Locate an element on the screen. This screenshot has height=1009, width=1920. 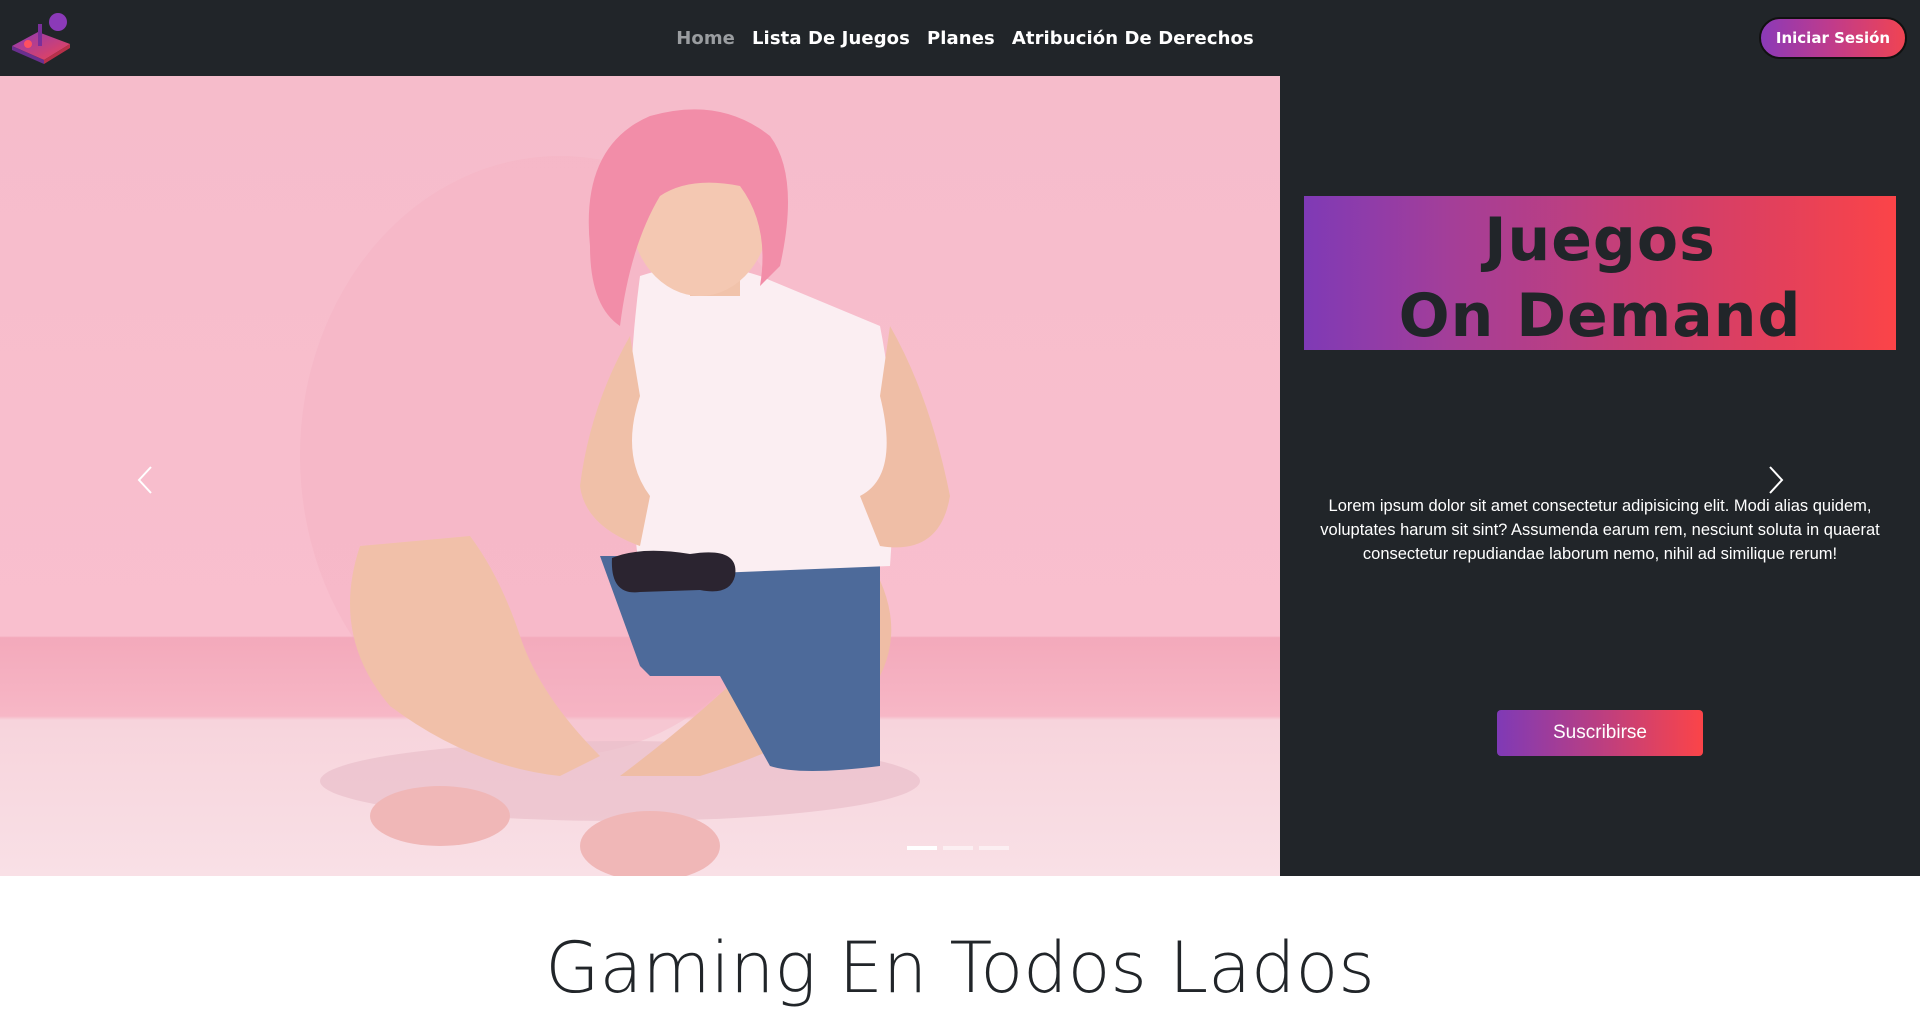
carousel-indicators is located at coordinates (958, 848).